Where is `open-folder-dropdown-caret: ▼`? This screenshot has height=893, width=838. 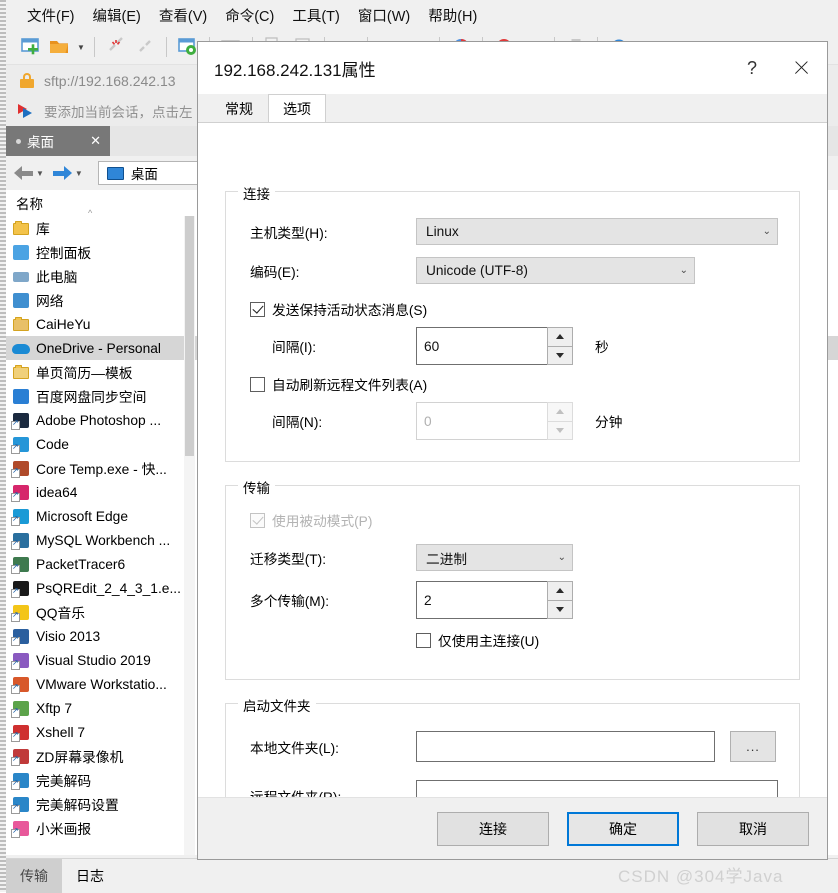
open-folder-dropdown-caret: ▼ is located at coordinates (81, 47).